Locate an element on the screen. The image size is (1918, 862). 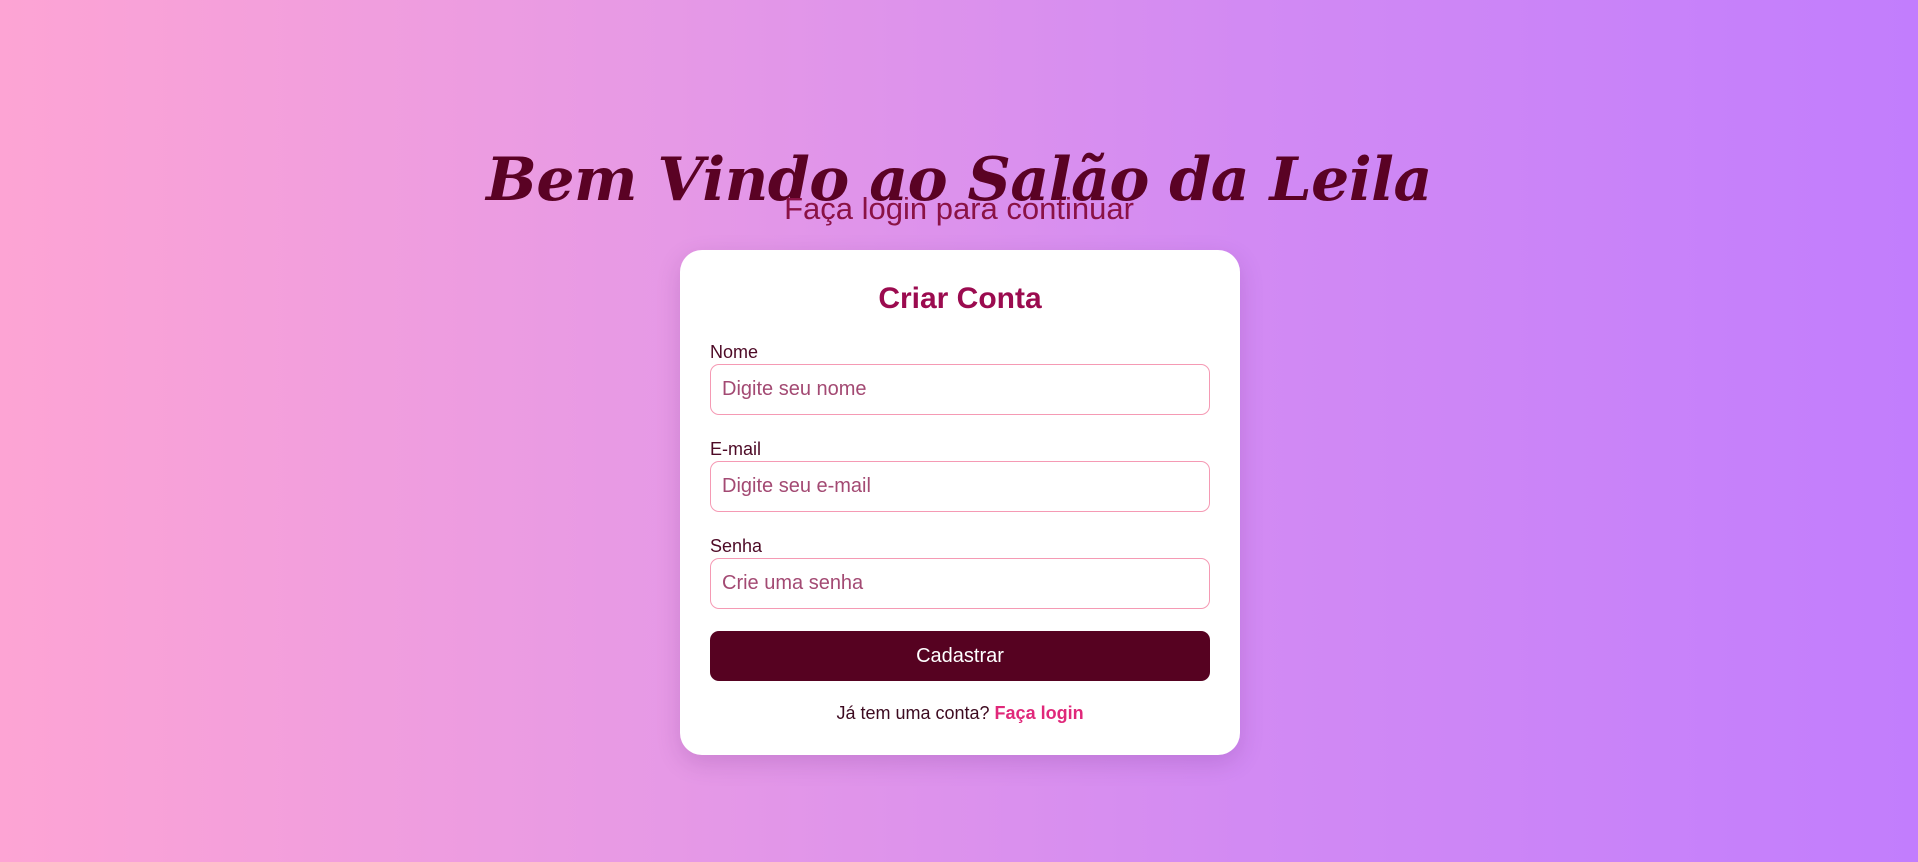
password-label: Senha is located at coordinates (736, 546).